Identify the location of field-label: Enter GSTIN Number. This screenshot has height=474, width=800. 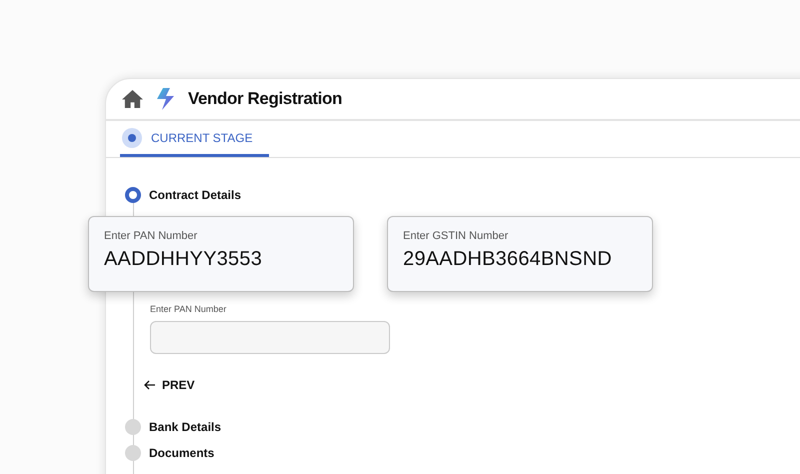
(456, 236).